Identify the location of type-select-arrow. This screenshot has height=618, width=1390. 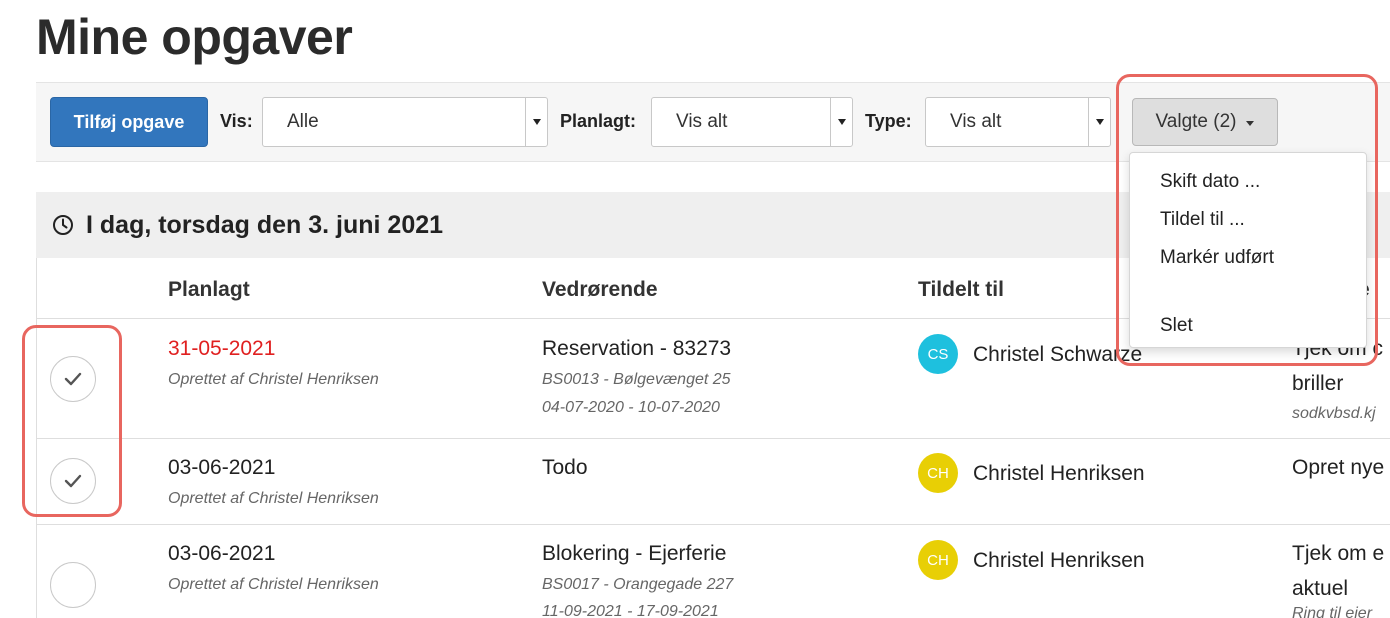
(1099, 122).